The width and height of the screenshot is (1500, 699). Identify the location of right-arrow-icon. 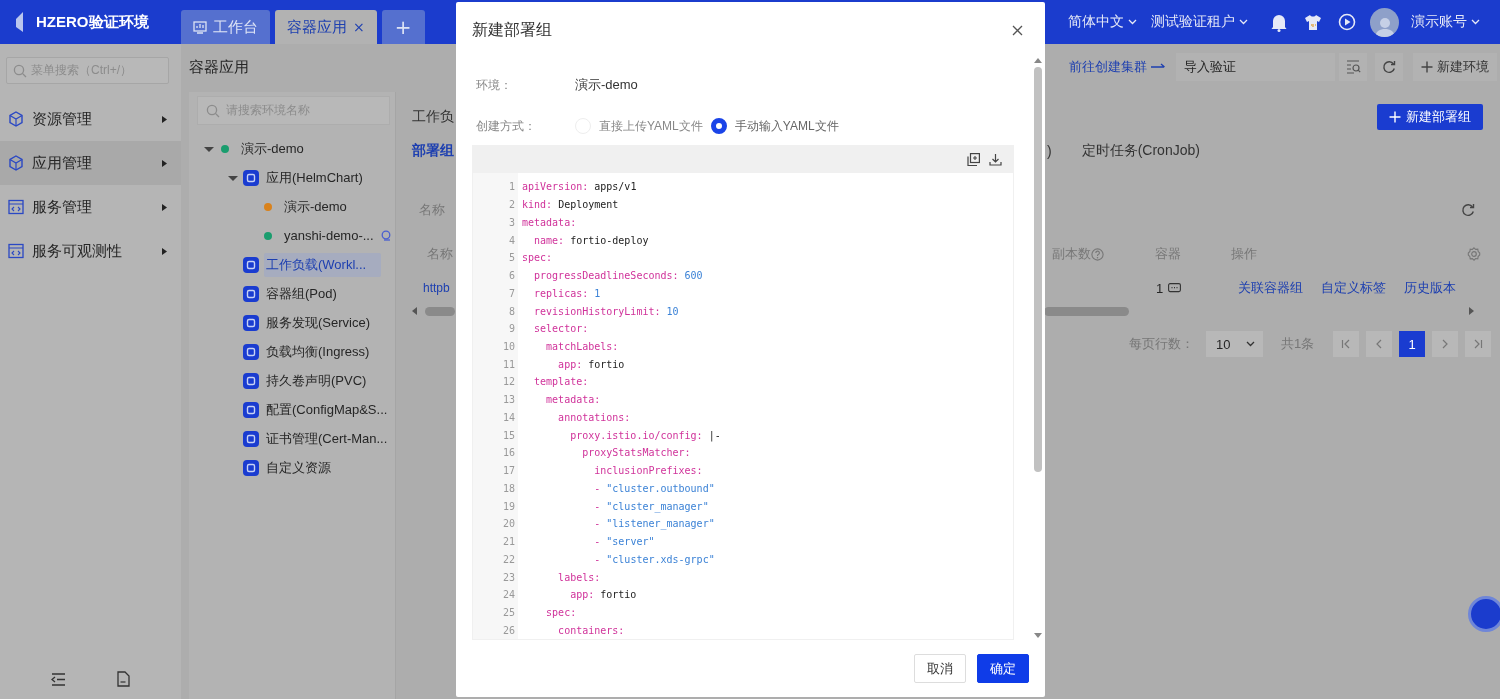
(1158, 67).